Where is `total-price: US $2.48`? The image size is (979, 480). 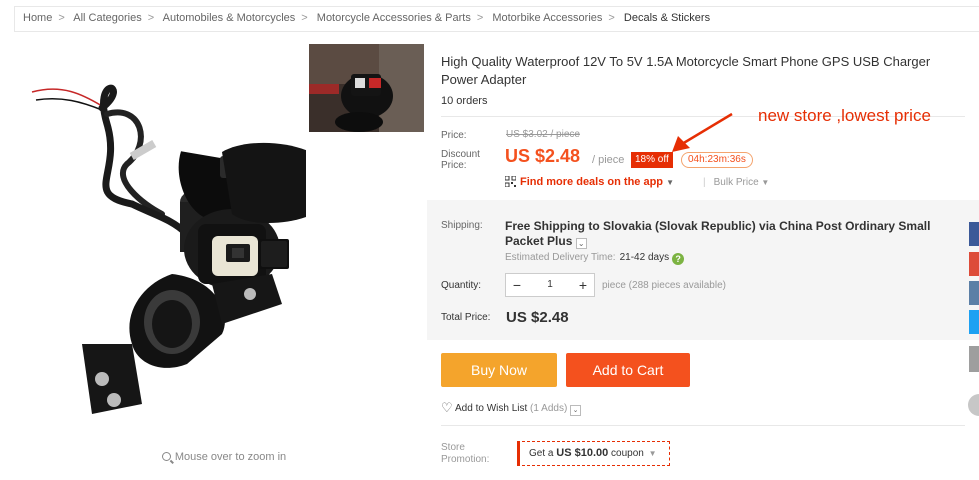
total-price: US $2.48 is located at coordinates (537, 317).